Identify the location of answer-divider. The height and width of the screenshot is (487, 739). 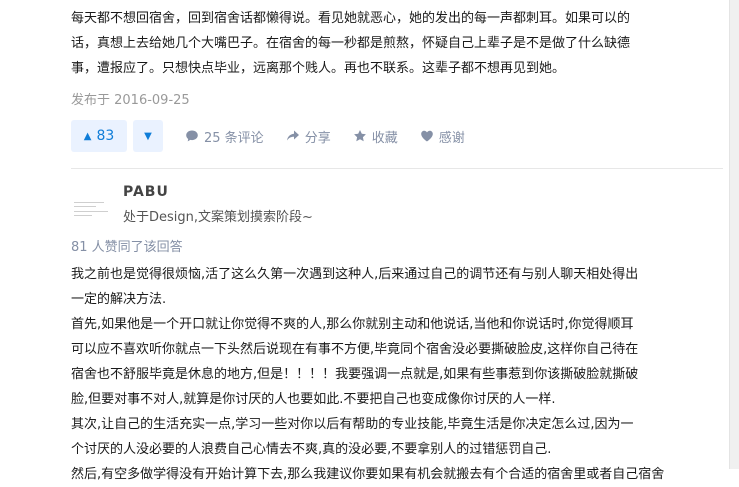
(397, 168).